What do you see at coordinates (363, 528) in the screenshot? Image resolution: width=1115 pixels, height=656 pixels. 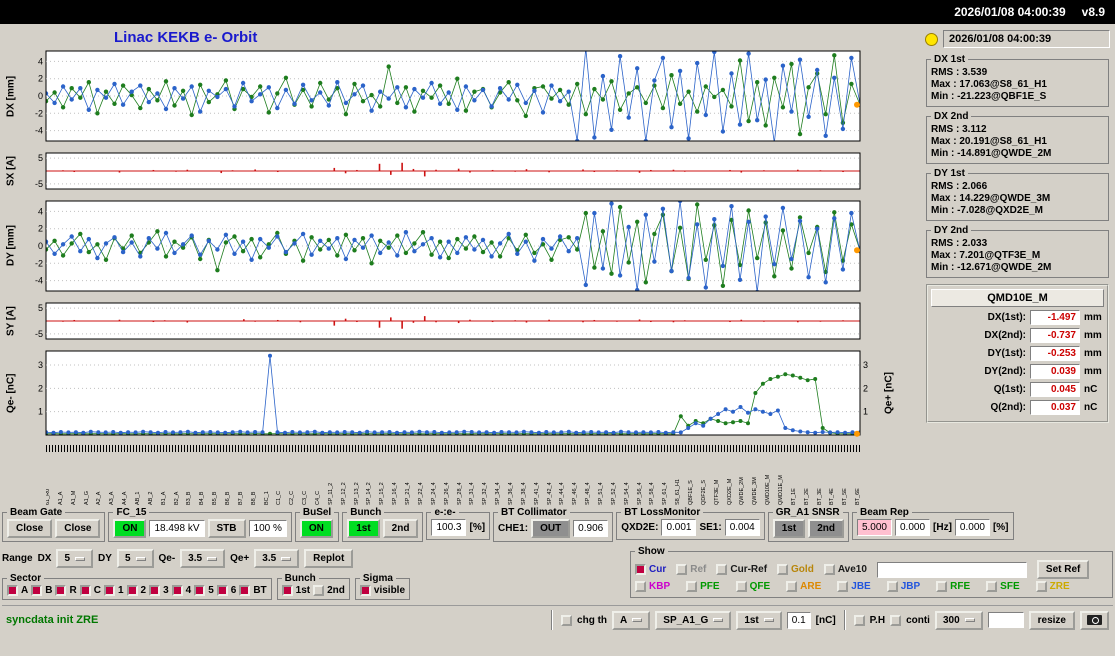 I see `bunch-1st-button: 1st` at bounding box center [363, 528].